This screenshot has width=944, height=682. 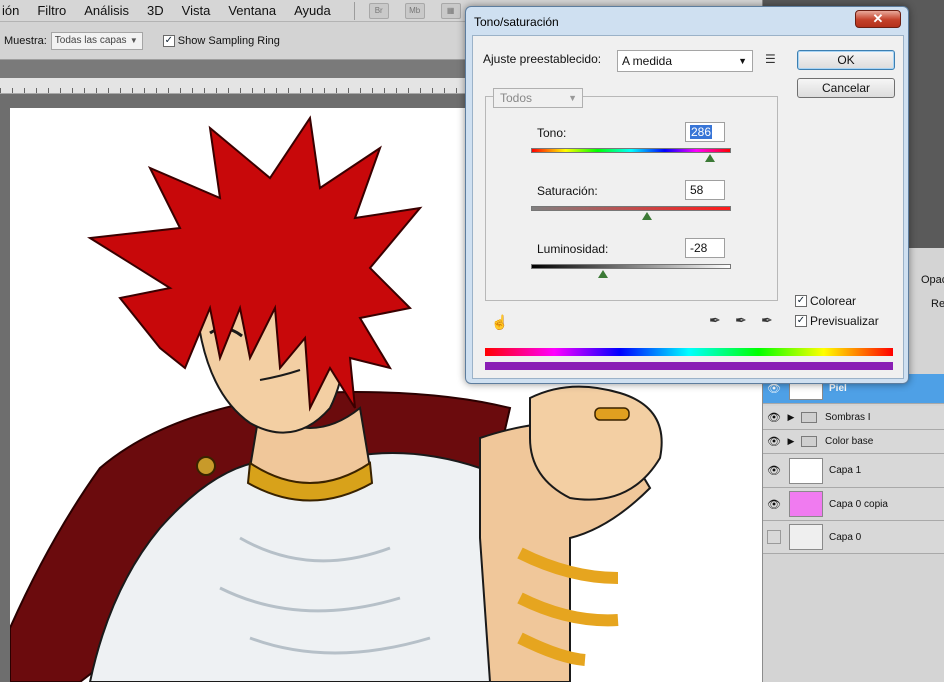 I want to click on layer-row: 👁 ▶ Color base, so click(x=853, y=442).